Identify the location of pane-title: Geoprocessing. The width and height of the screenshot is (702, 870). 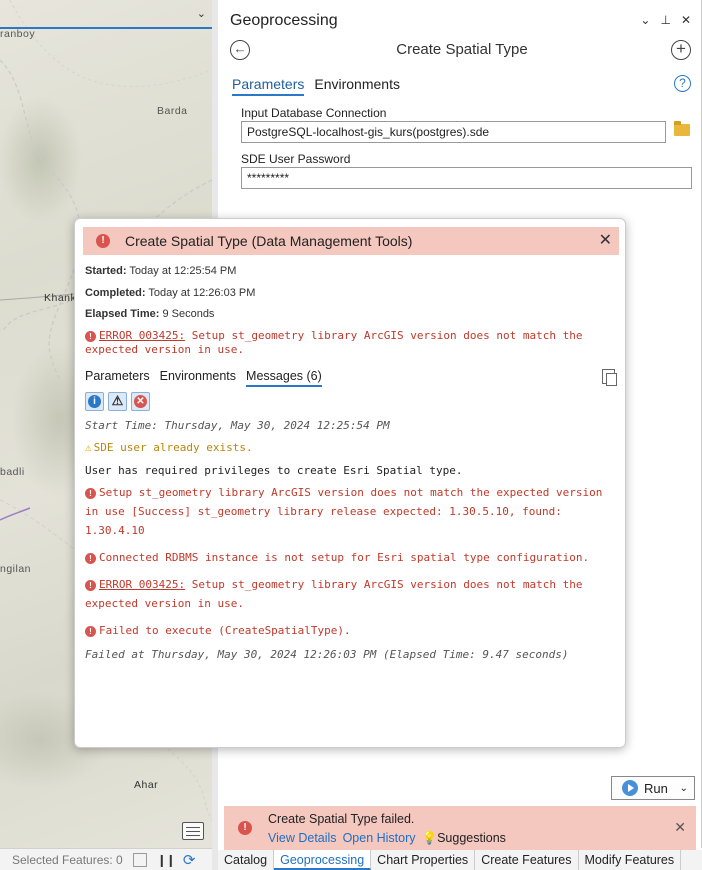
(284, 20).